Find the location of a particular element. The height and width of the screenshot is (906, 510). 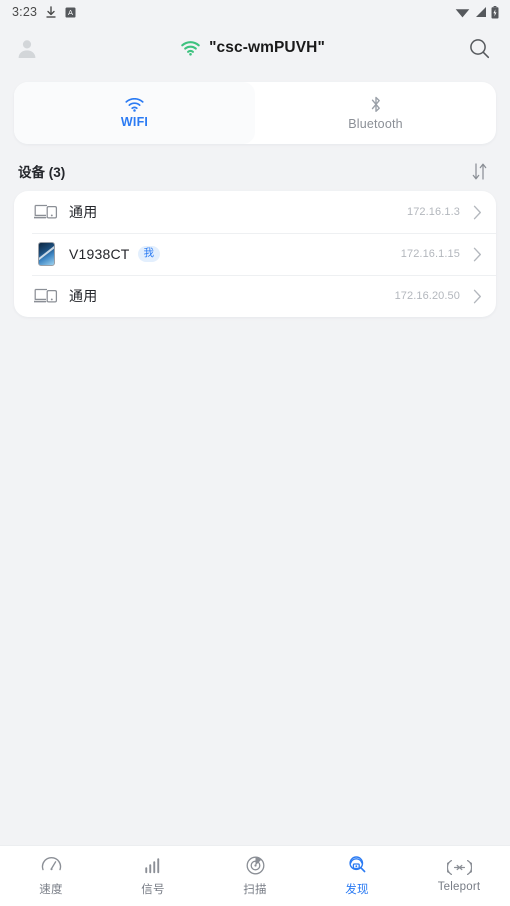

status-bar-left: 3:23 A is located at coordinates (44, 12).